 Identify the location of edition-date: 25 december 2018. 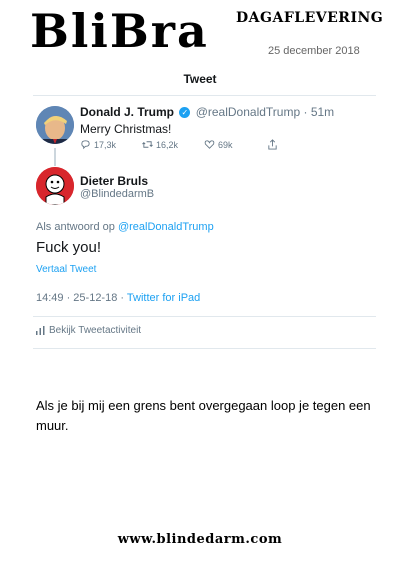
(314, 51).